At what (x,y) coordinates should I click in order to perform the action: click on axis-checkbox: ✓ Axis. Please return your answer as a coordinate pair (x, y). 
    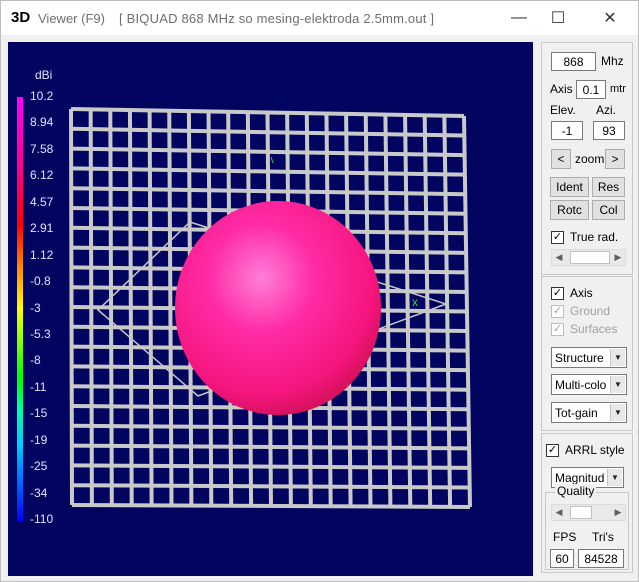
    Looking at the image, I should click on (572, 293).